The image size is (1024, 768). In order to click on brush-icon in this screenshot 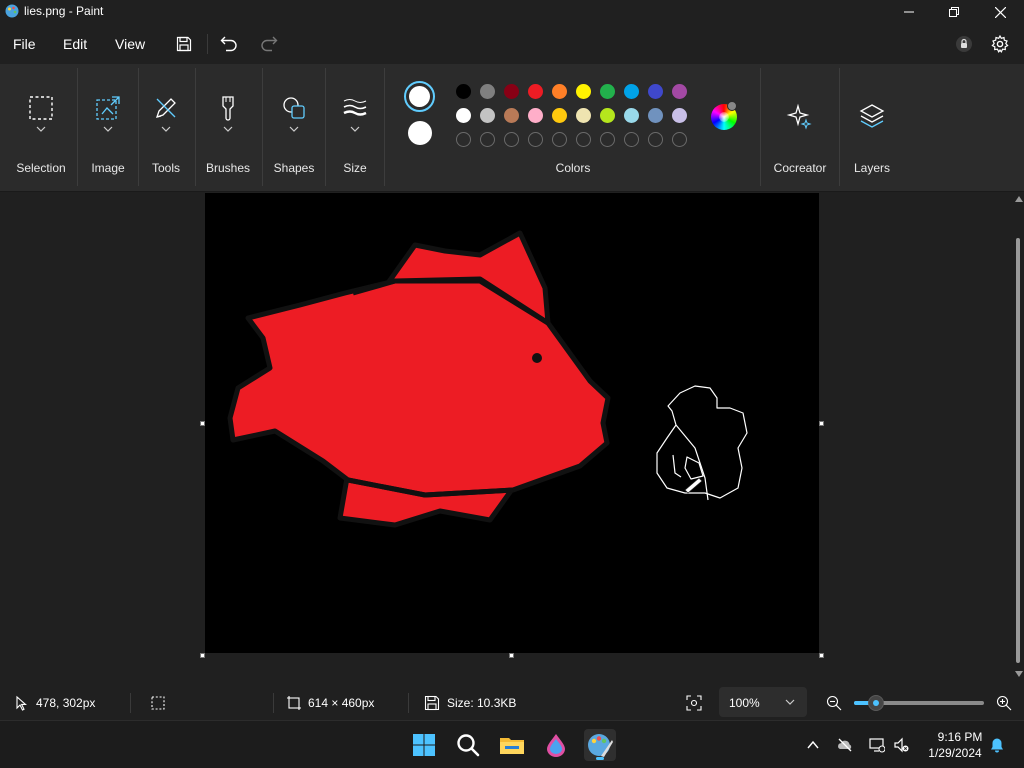, I will do `click(228, 108)`.